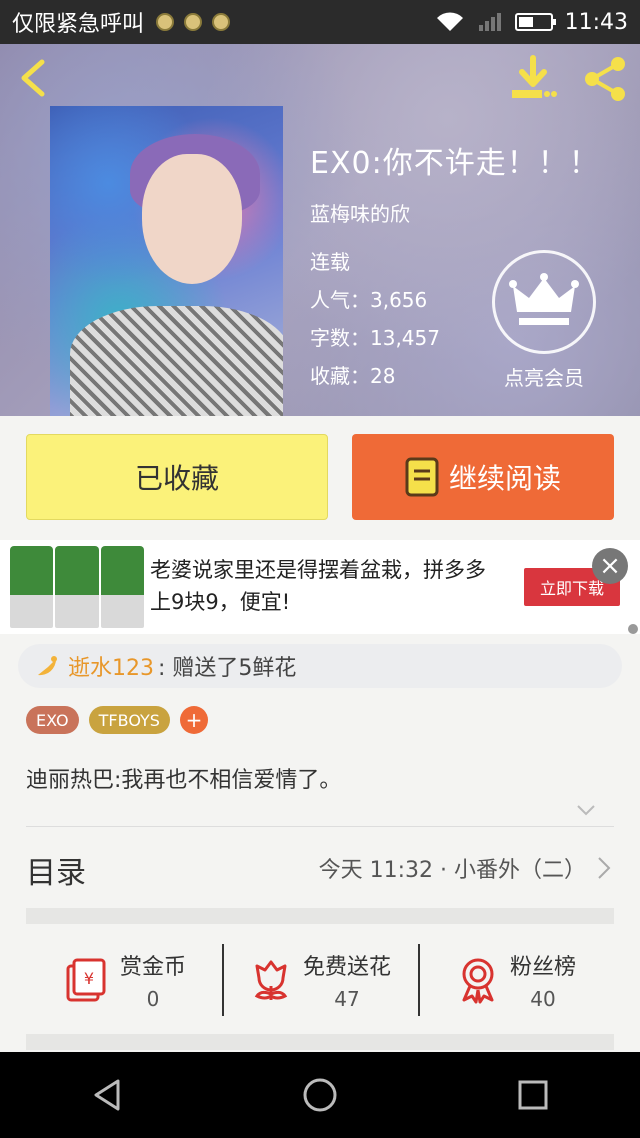 The height and width of the screenshot is (1138, 640). Describe the element at coordinates (193, 720) in the screenshot. I see `add-tag-button: +` at that location.